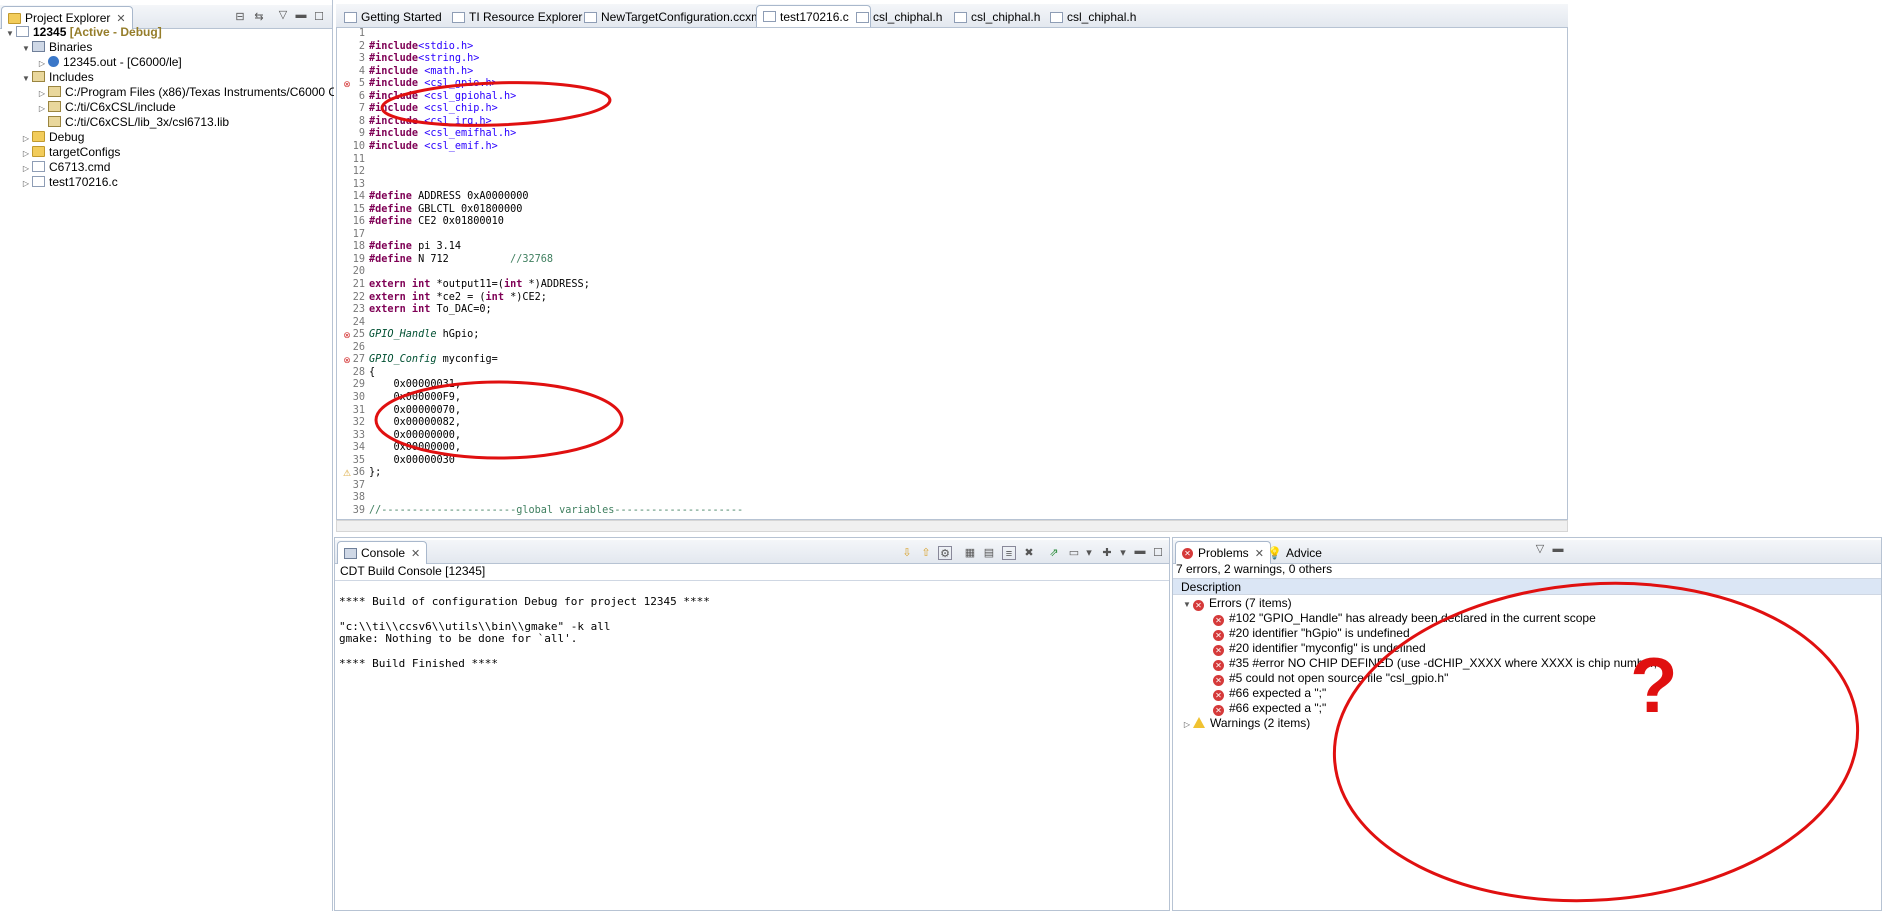 The width and height of the screenshot is (1882, 911). I want to click on code-line: 16 #define CE2 0x01800010, so click(420, 222).